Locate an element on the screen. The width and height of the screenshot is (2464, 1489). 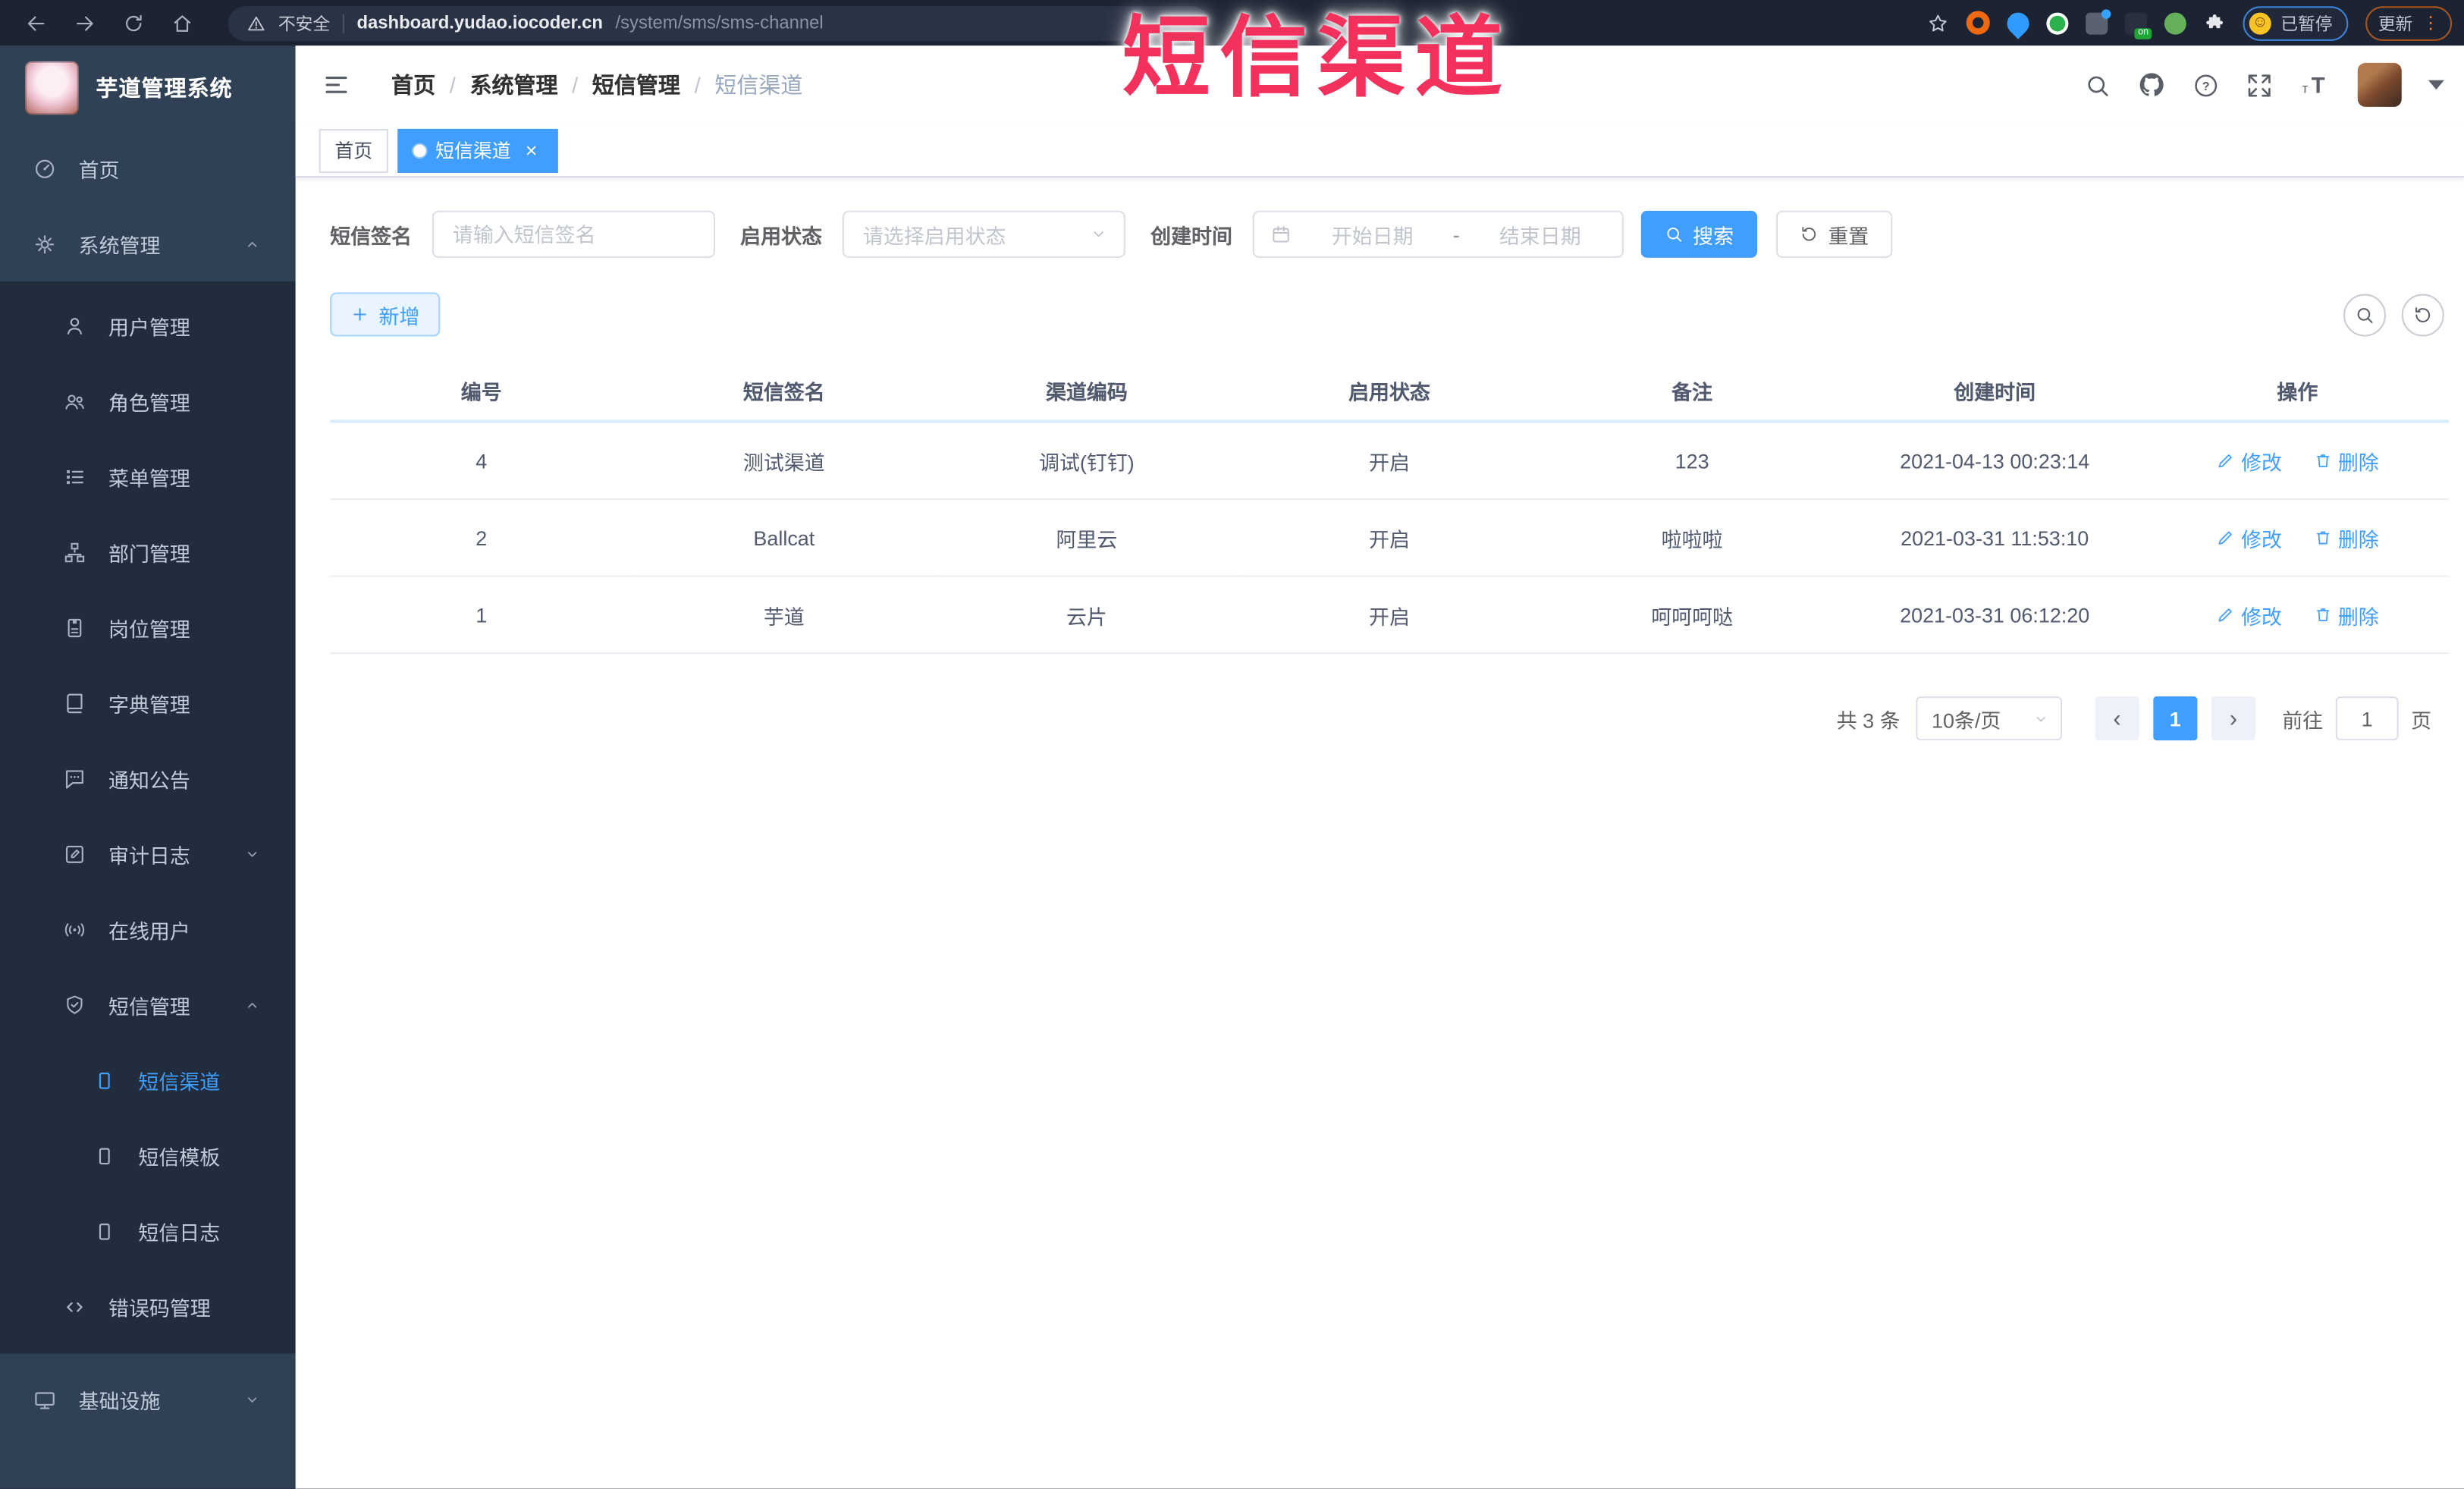
end-date-placeholder: 结束日期 is located at coordinates (1540, 234).